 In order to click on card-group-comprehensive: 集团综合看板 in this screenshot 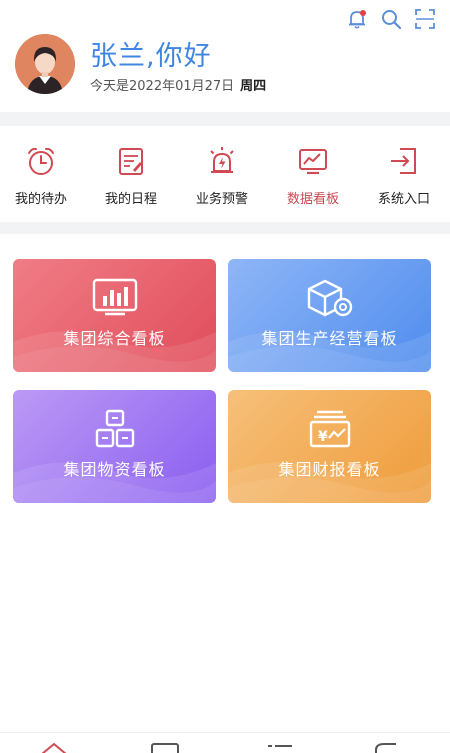, I will do `click(114, 315)`.